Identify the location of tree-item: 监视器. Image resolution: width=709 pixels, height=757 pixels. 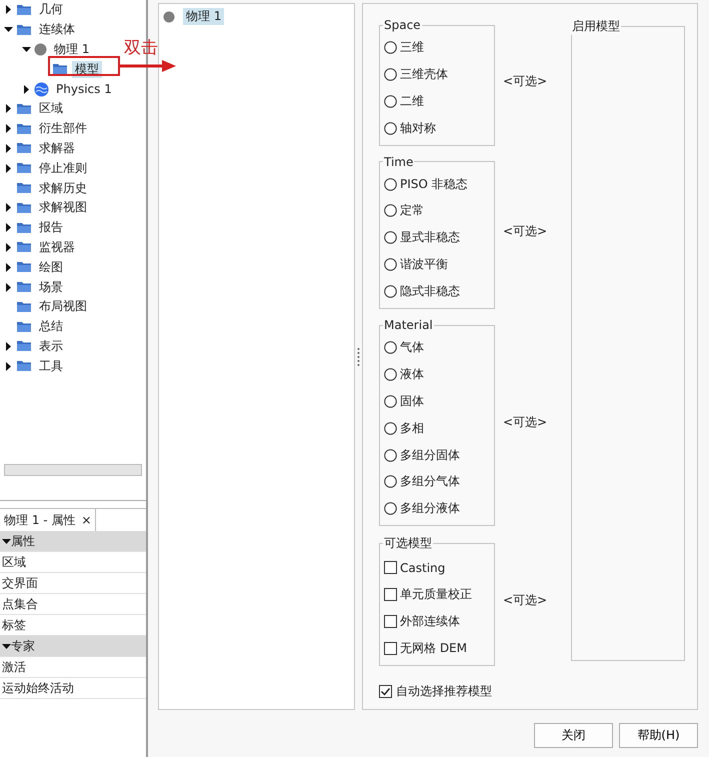
(57, 247).